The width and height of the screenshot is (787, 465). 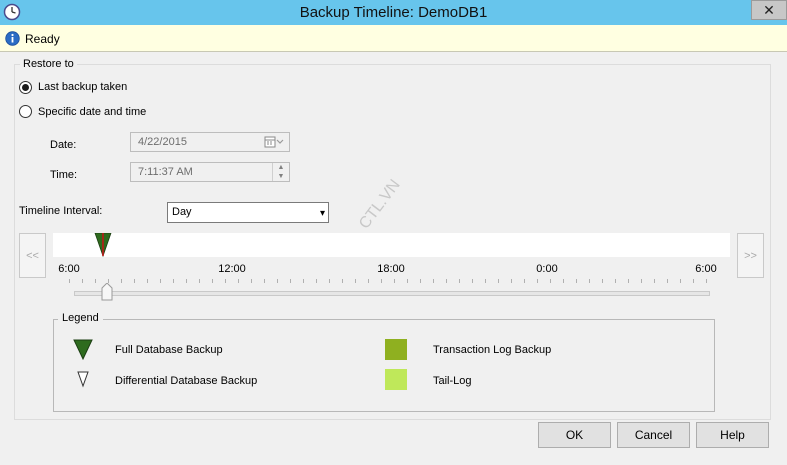 What do you see at coordinates (169, 350) in the screenshot?
I see `legend-full-backup-label: Full Database Backup` at bounding box center [169, 350].